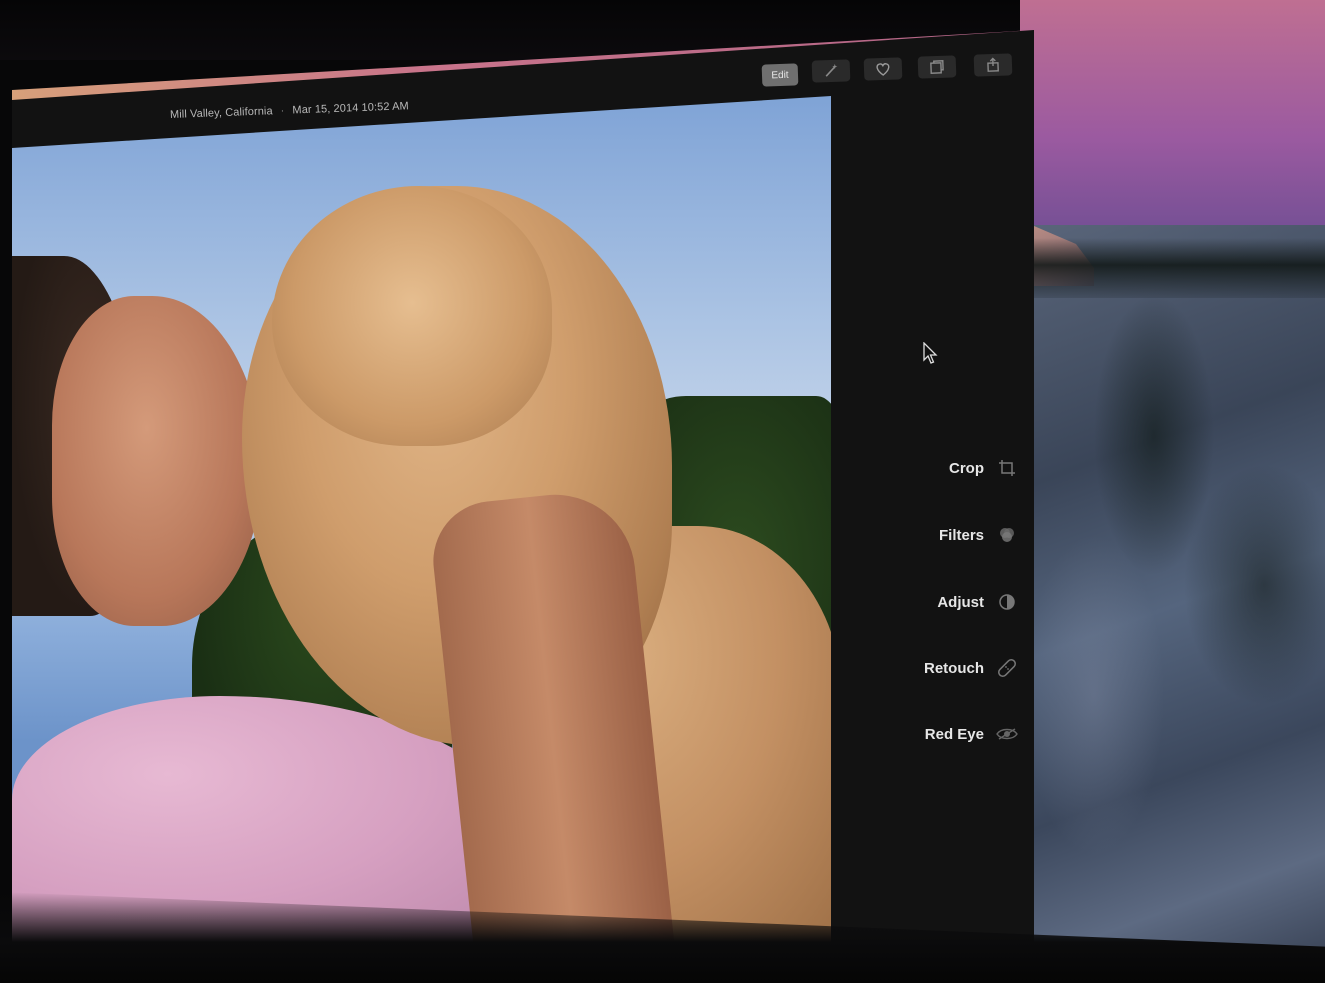  Describe the element at coordinates (954, 734) in the screenshot. I see `tool-label: Red Eye` at that location.